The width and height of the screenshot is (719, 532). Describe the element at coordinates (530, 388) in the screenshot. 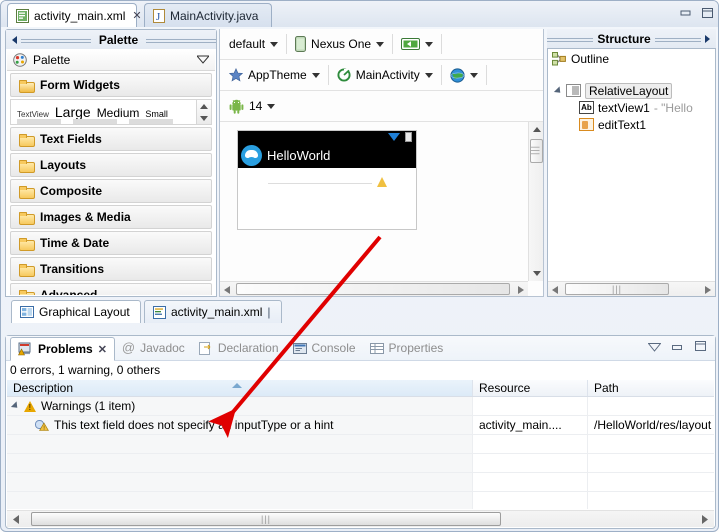

I see `column-header-resource: Resource` at that location.